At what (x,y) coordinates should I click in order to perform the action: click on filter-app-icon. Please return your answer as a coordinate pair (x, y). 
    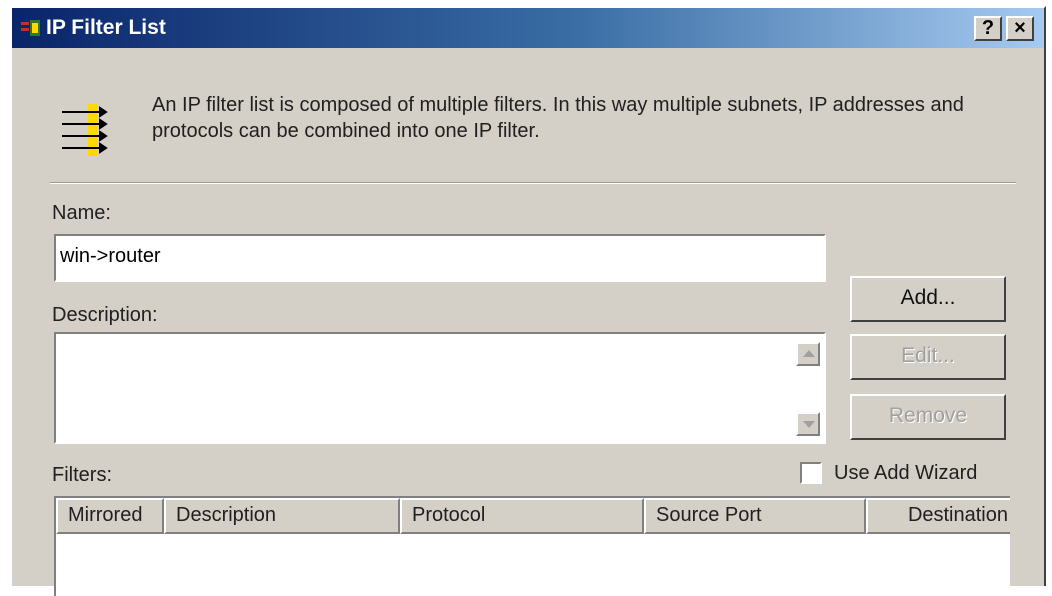
    Looking at the image, I should click on (30, 28).